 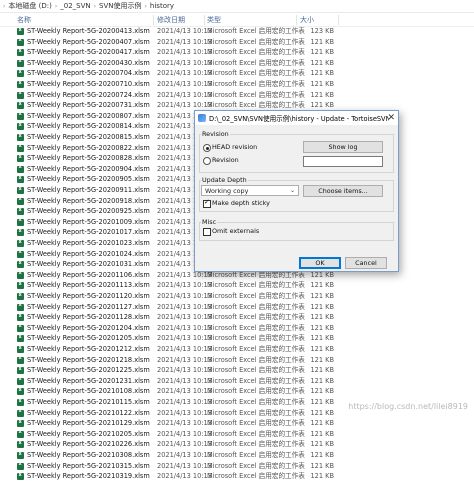 What do you see at coordinates (88, 211) in the screenshot?
I see `file-name: ST-Weekly Report-5G-20200925.xlsm` at bounding box center [88, 211].